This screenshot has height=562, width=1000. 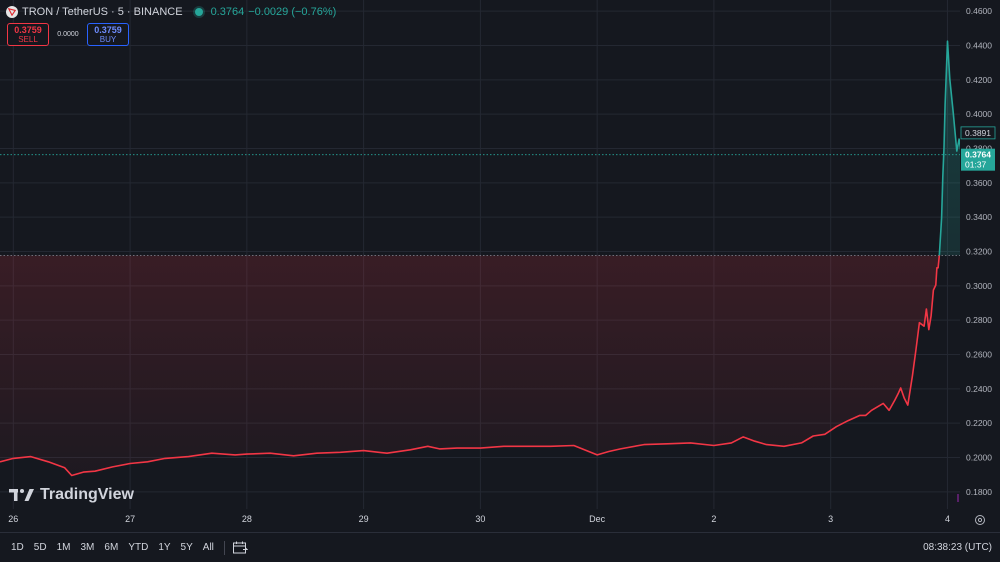 What do you see at coordinates (208, 547) in the screenshot?
I see `timeframe-all: All` at bounding box center [208, 547].